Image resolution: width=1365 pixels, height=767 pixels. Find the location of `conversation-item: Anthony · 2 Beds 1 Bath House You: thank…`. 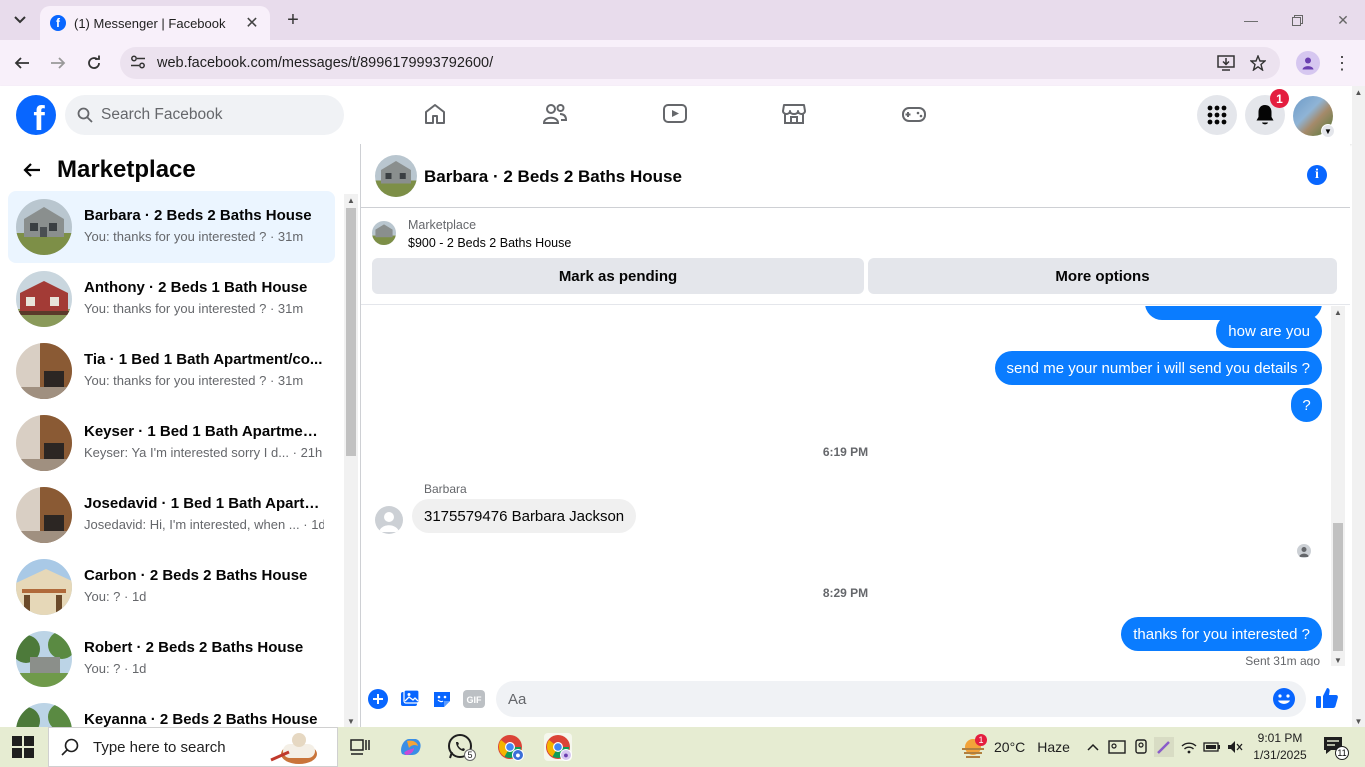

conversation-item: Anthony · 2 Beds 1 Bath House You: thank… is located at coordinates (171, 299).